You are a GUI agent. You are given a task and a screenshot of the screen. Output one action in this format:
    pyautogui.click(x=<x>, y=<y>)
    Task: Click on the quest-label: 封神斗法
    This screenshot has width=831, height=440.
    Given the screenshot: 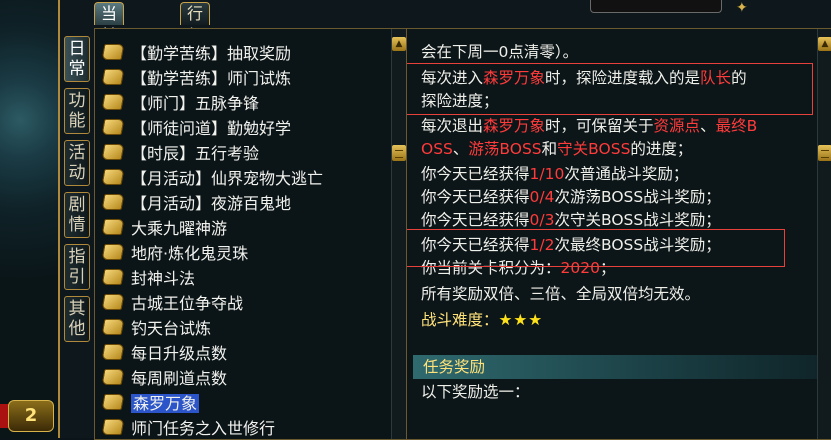 What is the action you would take?
    pyautogui.click(x=163, y=278)
    